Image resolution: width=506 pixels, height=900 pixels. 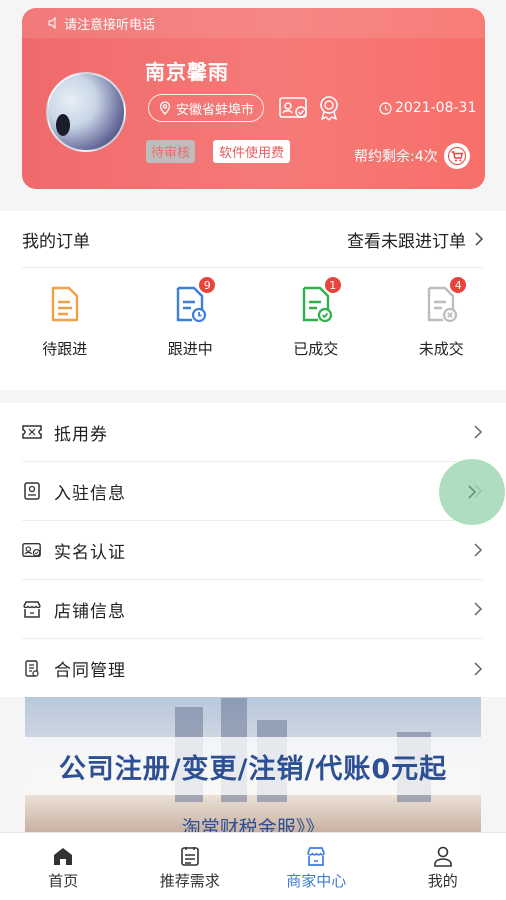 I want to click on menu-item-contract-management: 合同管理, so click(x=253, y=668).